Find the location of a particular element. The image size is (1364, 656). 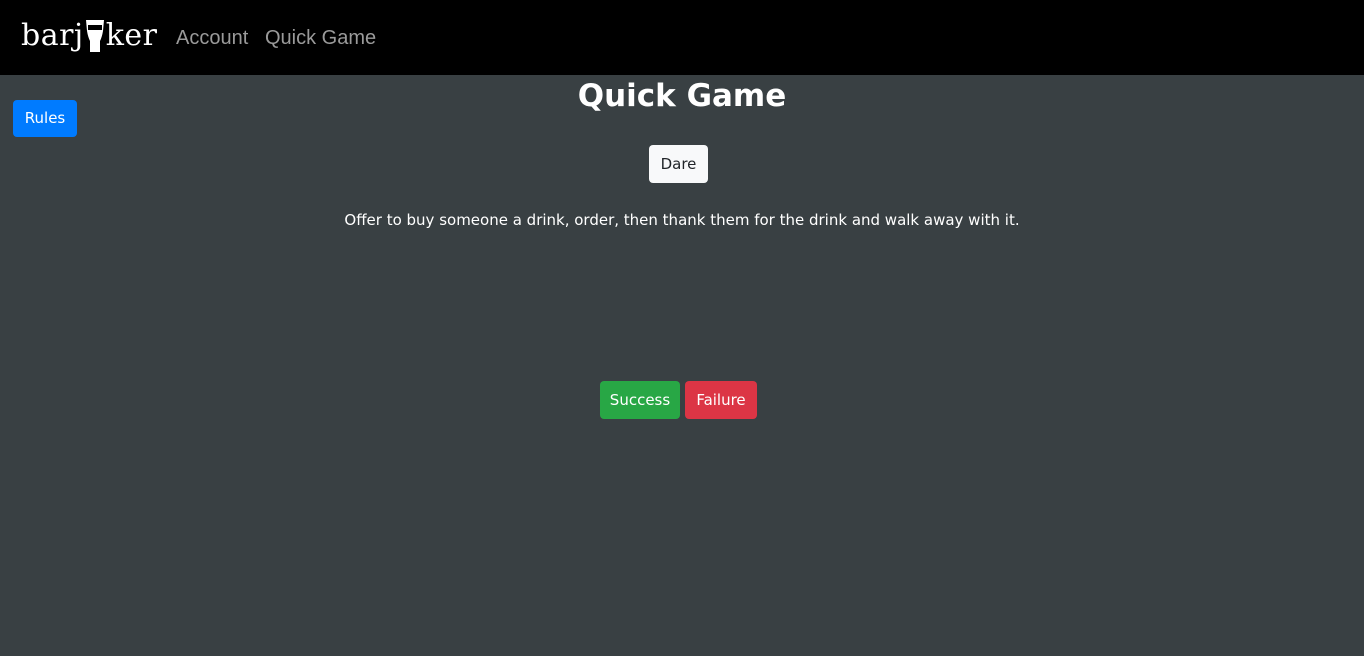

brand-text-end: ker is located at coordinates (131, 35).